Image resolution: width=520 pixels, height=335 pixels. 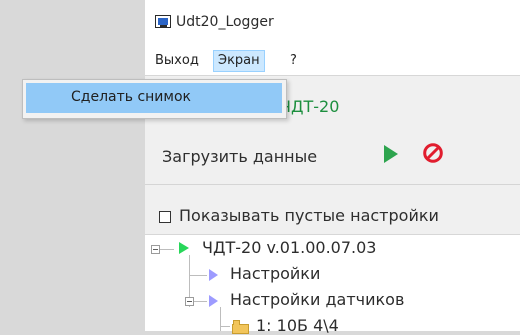 I want to click on content-separator, so click(x=332, y=184).